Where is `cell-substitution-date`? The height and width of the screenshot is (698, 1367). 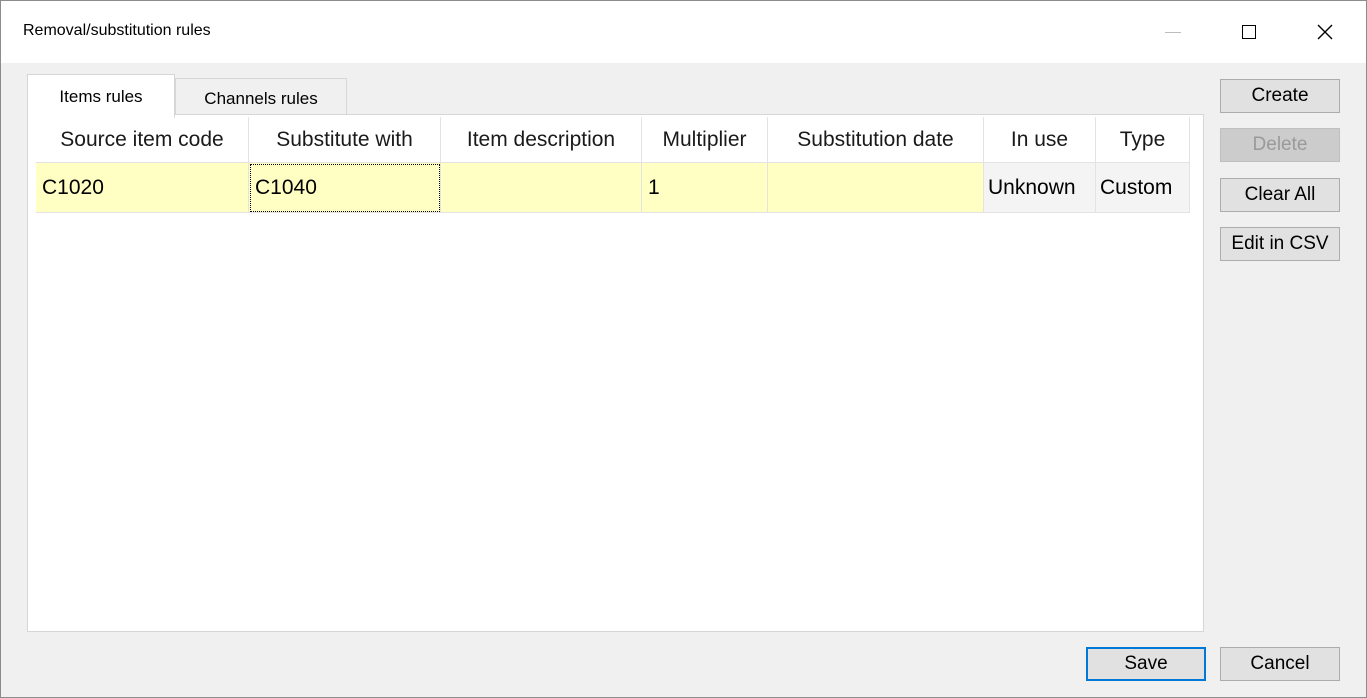 cell-substitution-date is located at coordinates (876, 188).